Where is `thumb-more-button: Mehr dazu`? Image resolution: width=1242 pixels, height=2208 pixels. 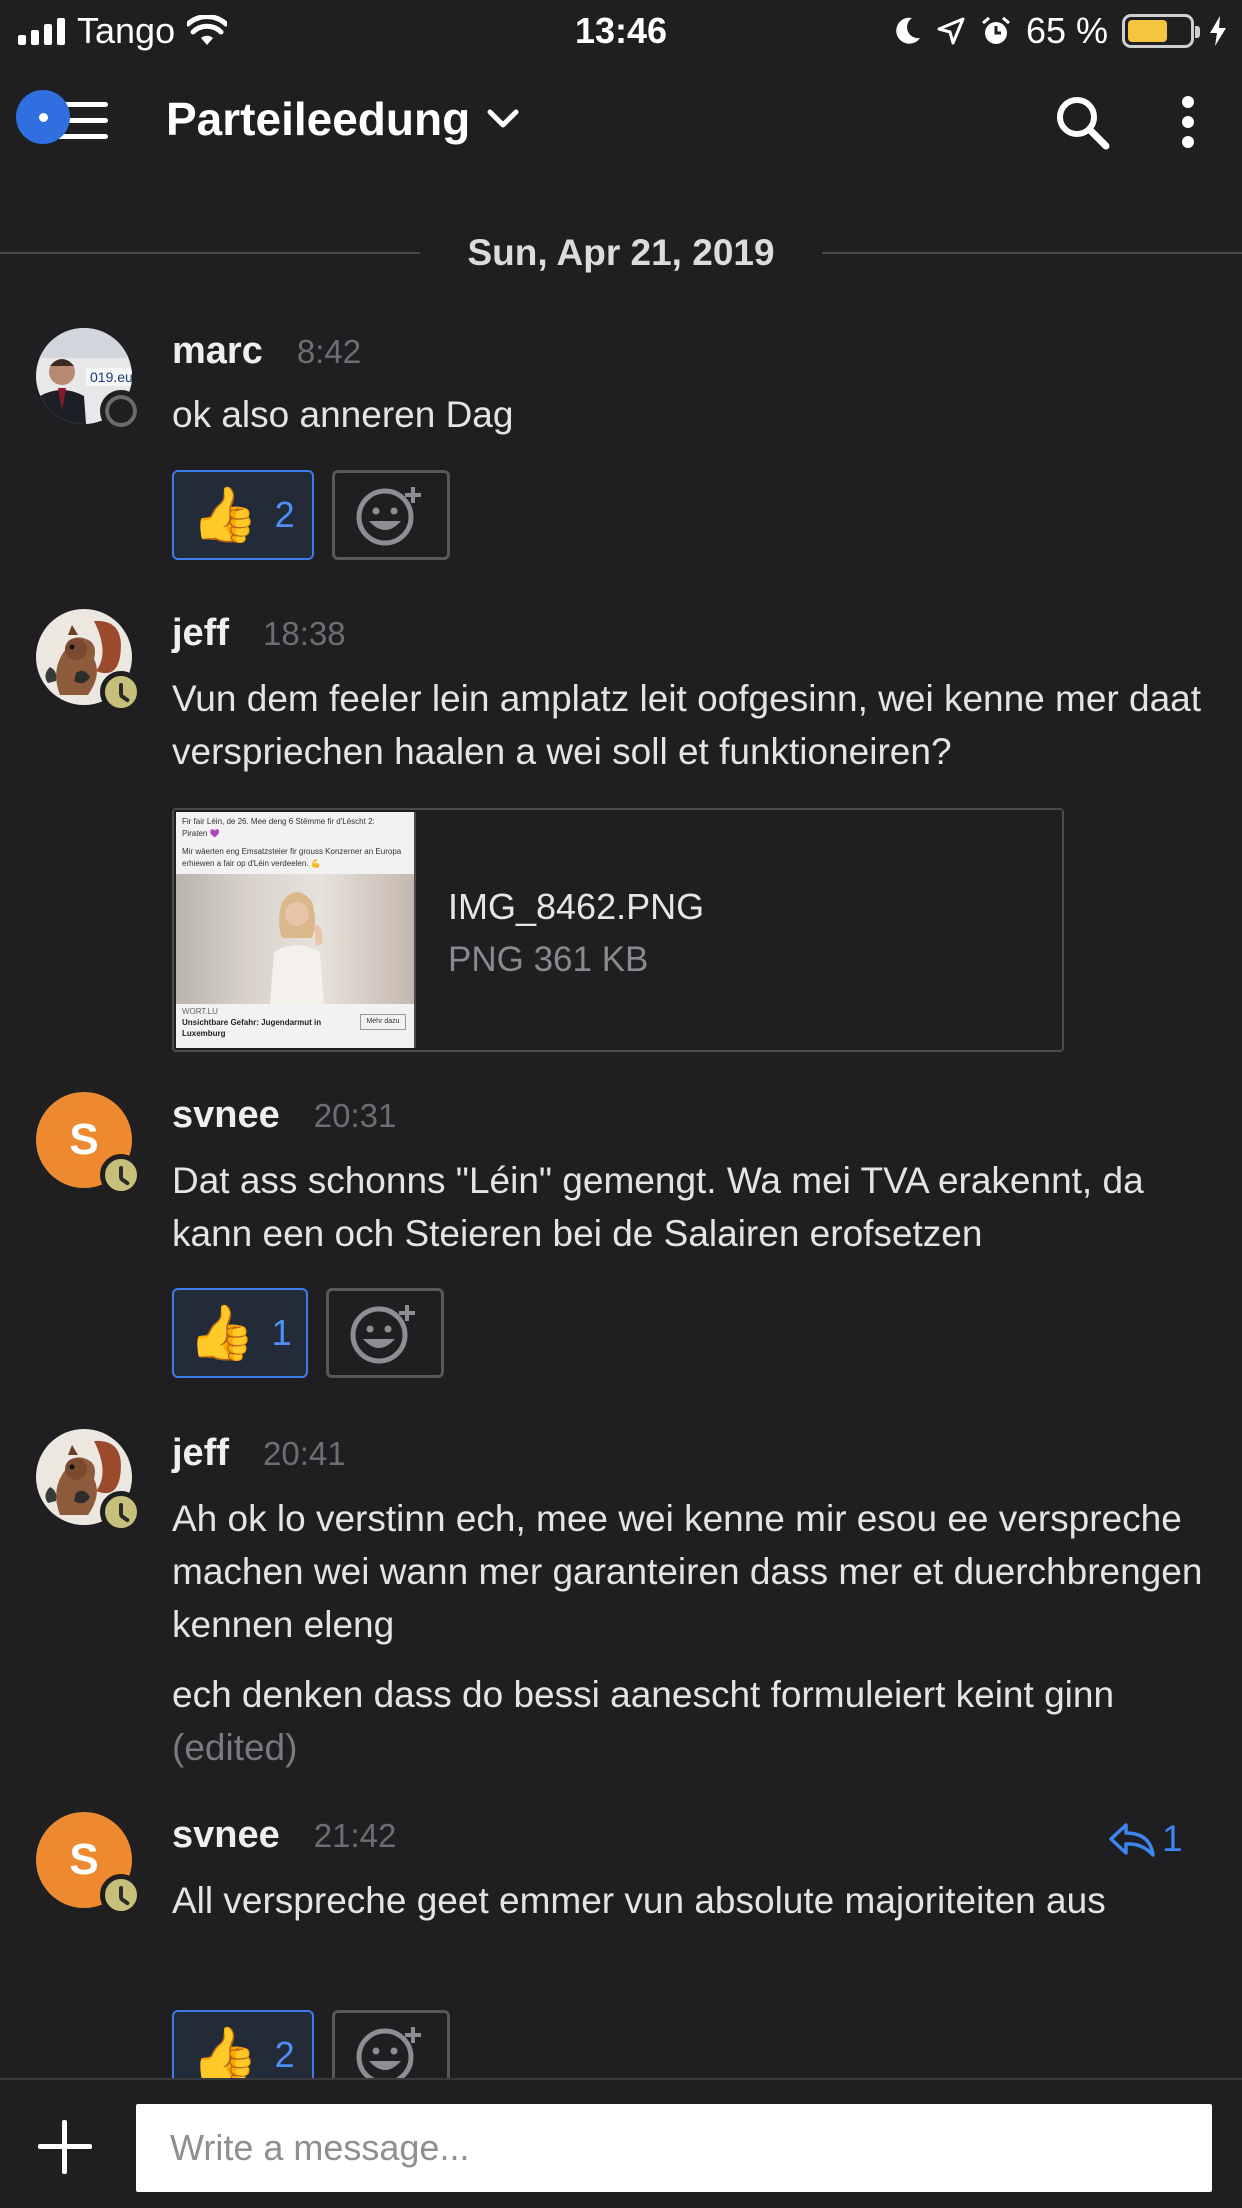 thumb-more-button: Mehr dazu is located at coordinates (383, 1022).